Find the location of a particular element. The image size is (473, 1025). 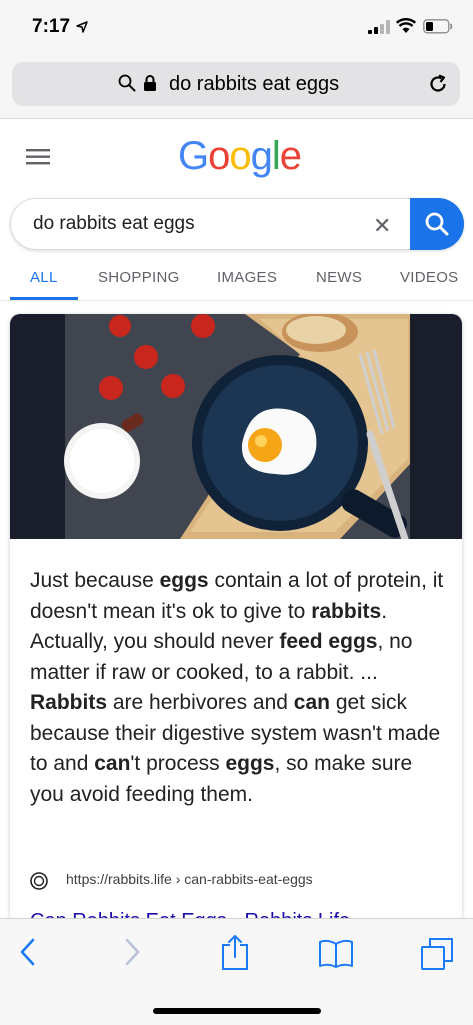

status-time: 7:17 is located at coordinates (51, 26).